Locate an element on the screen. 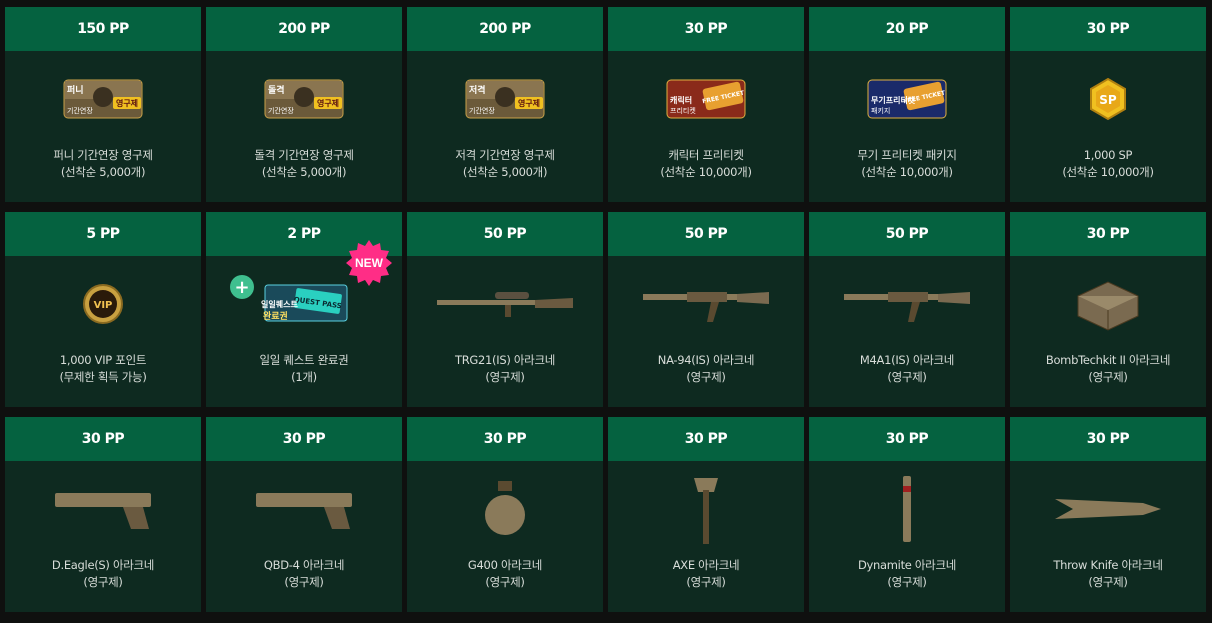  shop-item-card: 50 PP M4A1(IS) 아라크네 (영구제) is located at coordinates (907, 309).